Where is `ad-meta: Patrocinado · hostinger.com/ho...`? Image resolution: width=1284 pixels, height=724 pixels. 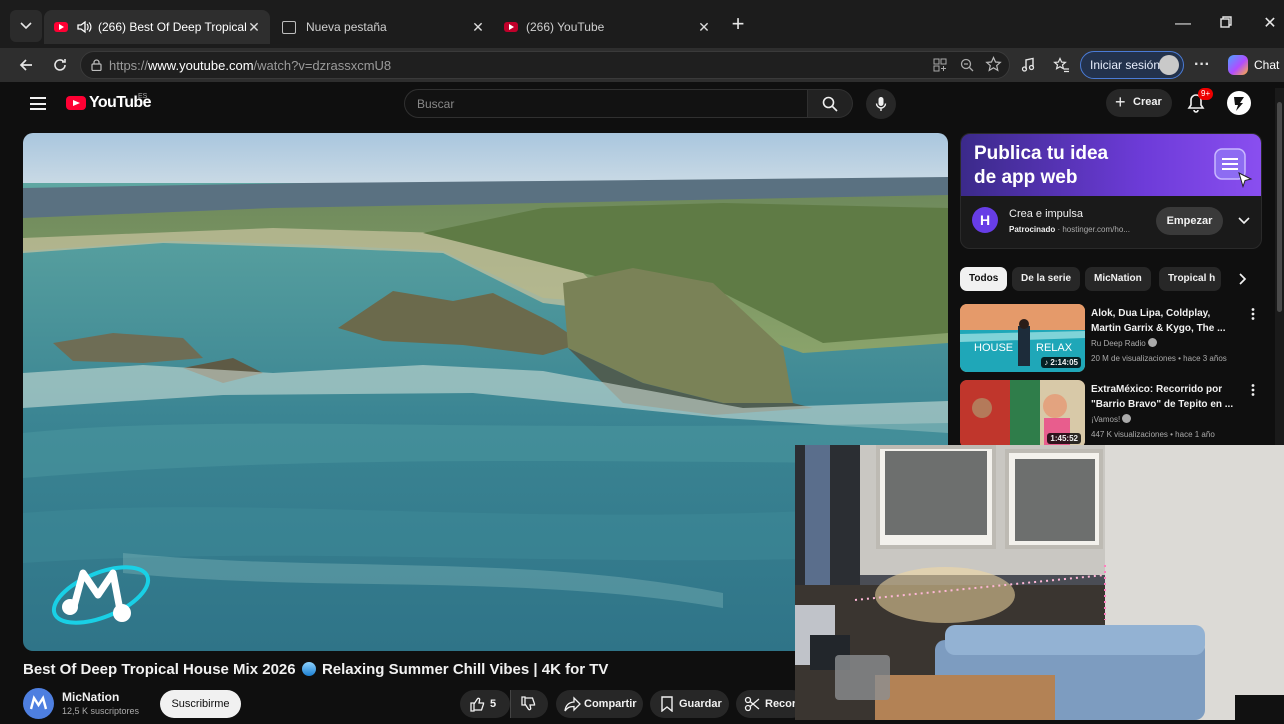
ad-meta: Patrocinado · hostinger.com/ho... is located at coordinates (1069, 229).